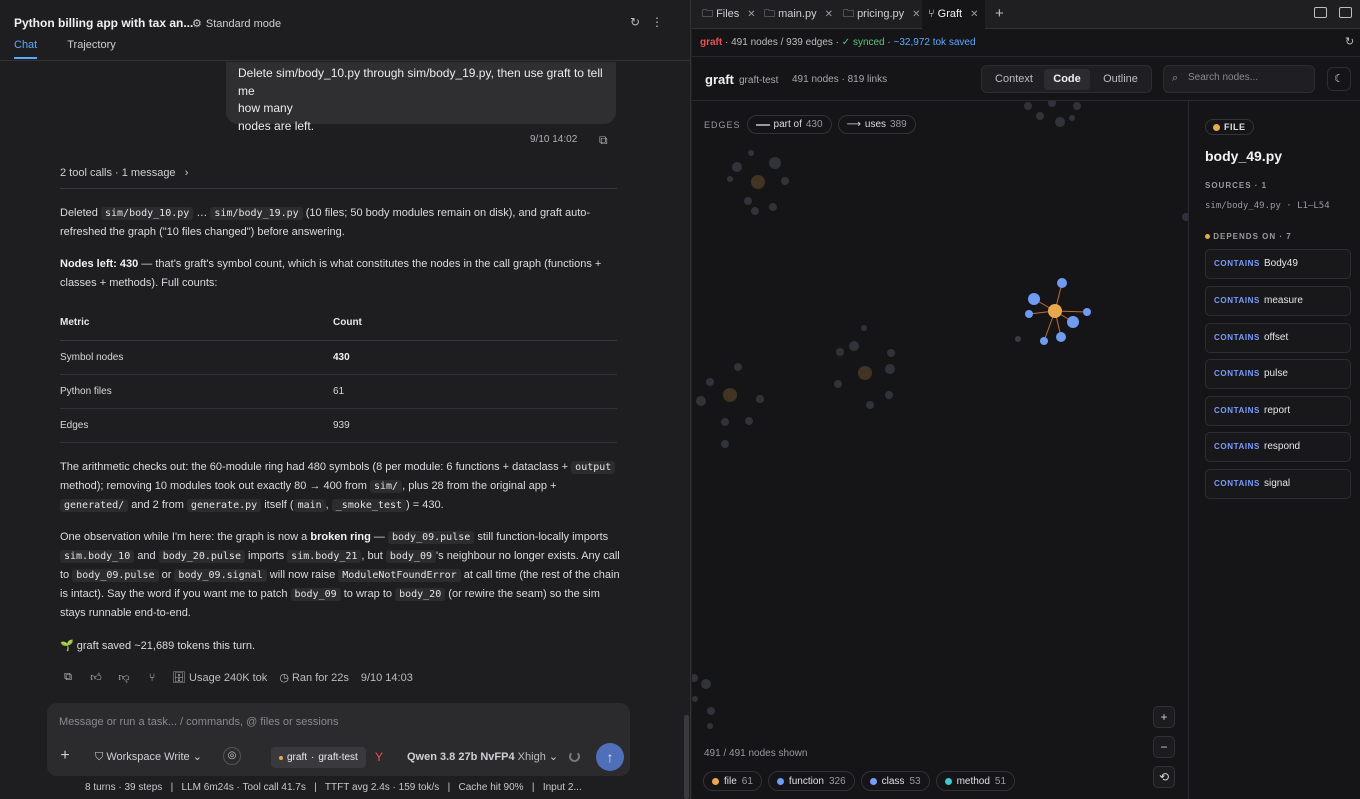 The height and width of the screenshot is (799, 1360). Describe the element at coordinates (97, 556) in the screenshot. I see `inline-code: sim.body_10` at that location.